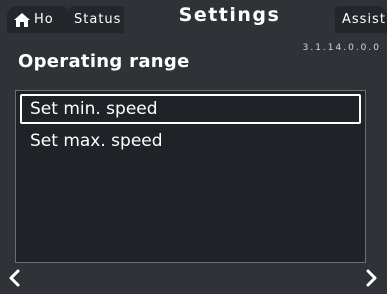  I want to click on tab-settings: Settings, so click(229, 20).